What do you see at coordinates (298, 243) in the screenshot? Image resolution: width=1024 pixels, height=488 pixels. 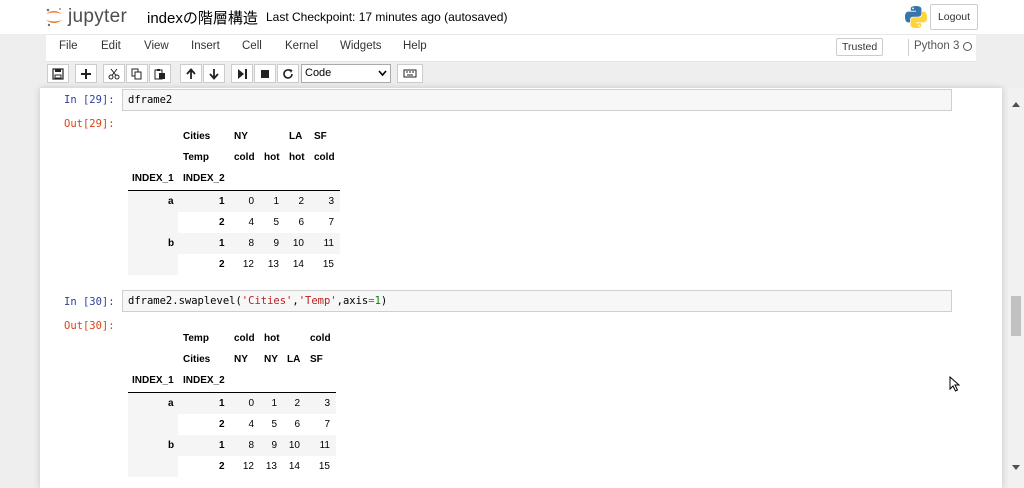 I see `table-cell: 10` at bounding box center [298, 243].